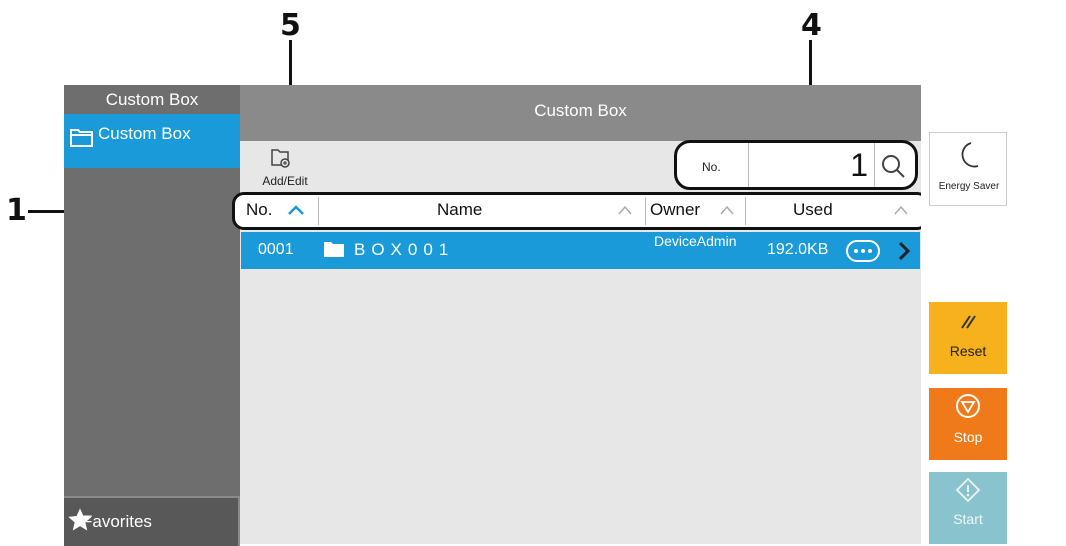 The width and height of the screenshot is (1066, 546). Describe the element at coordinates (970, 155) in the screenshot. I see `moon-icon` at that location.